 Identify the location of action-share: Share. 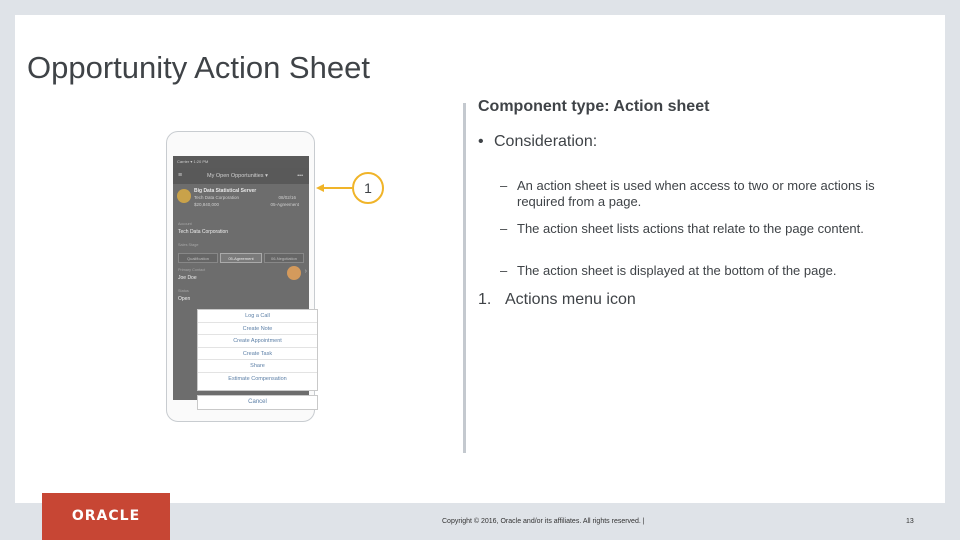
(257, 366).